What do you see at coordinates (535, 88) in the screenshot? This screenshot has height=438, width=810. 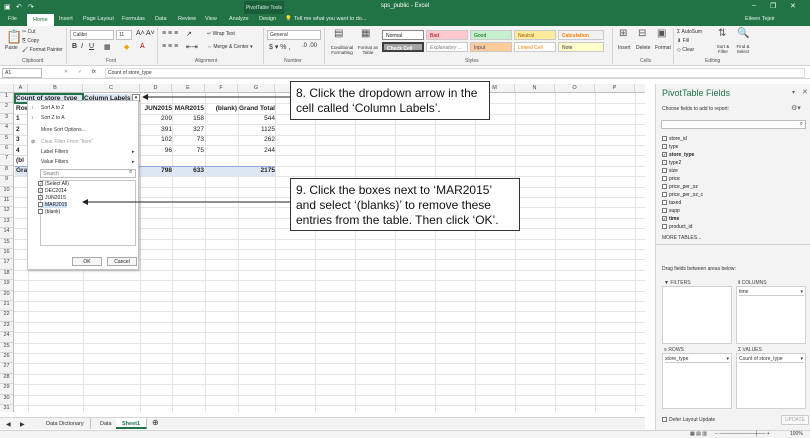 I see `column-header-n: N` at bounding box center [535, 88].